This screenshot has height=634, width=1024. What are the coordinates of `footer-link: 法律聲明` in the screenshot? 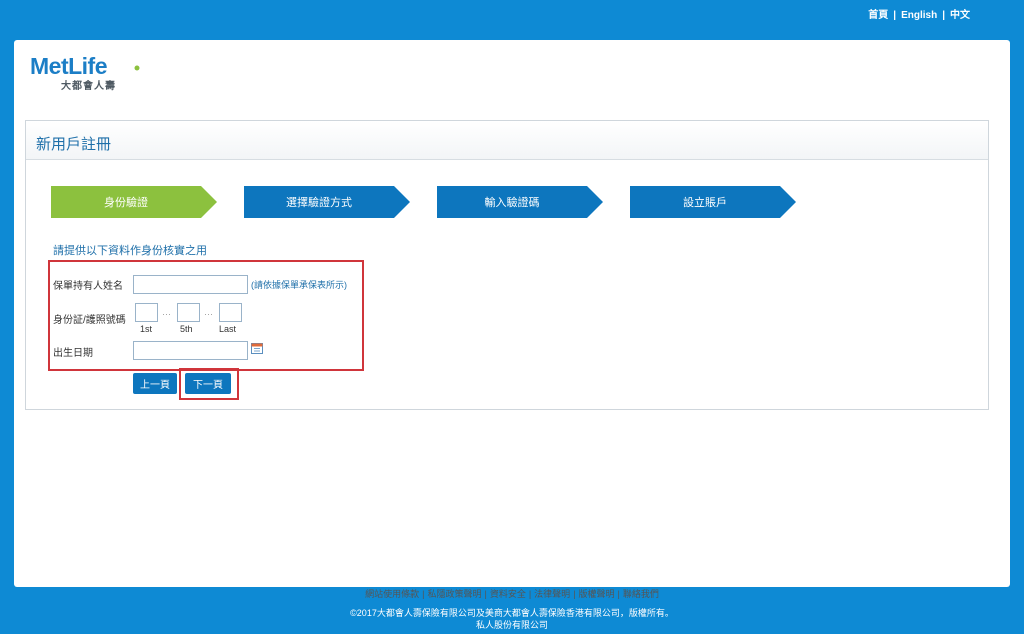 It's located at (552, 594).